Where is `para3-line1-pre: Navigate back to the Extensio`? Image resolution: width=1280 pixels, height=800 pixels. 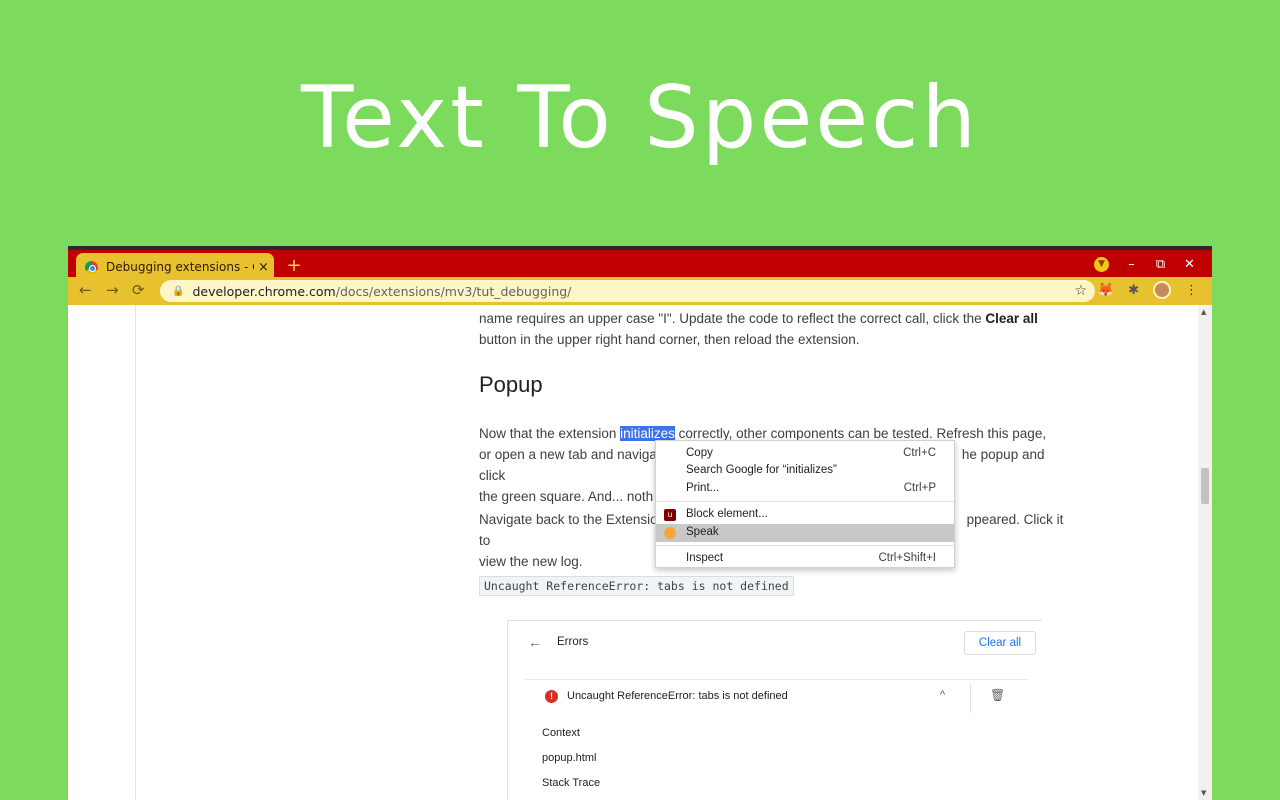
para3-line1-pre: Navigate back to the Extensio is located at coordinates (568, 519).